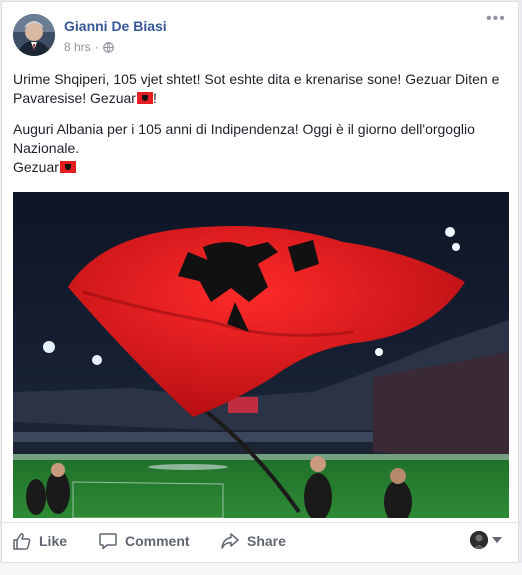  What do you see at coordinates (266, 541) in the screenshot?
I see `share-label: Share` at bounding box center [266, 541].